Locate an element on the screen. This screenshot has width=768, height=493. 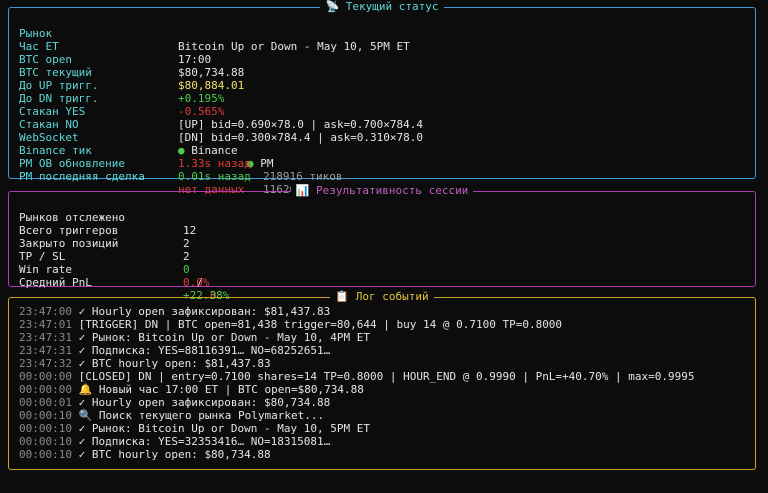
session-row-triggers: Всего триггеров 2 is located at coordinates (104, 230).